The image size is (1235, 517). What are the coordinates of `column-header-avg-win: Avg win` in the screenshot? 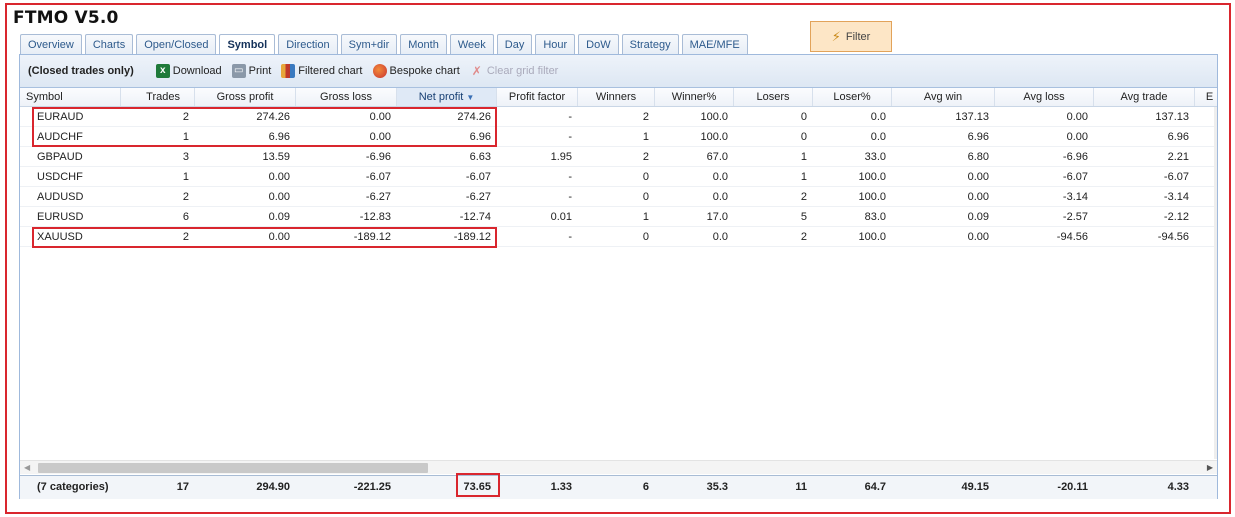 It's located at (943, 97).